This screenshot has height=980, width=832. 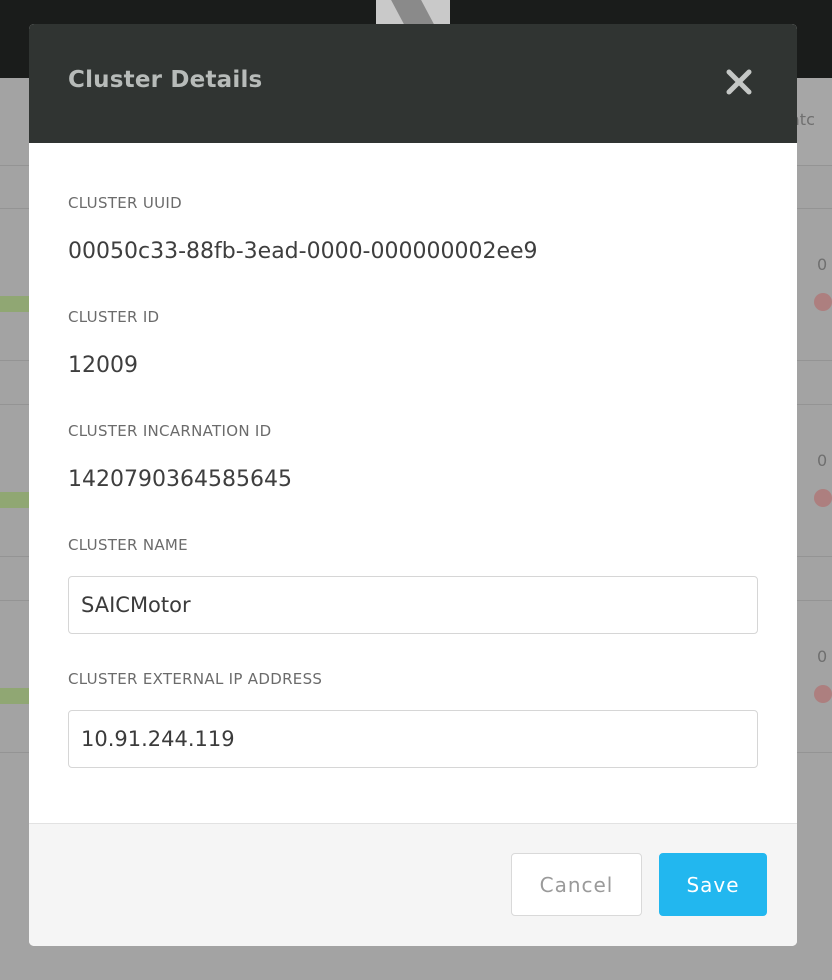 I want to click on cluster-uuid-value: 00050c33-88fb-3ead-0000-000000002ee9, so click(x=303, y=251).